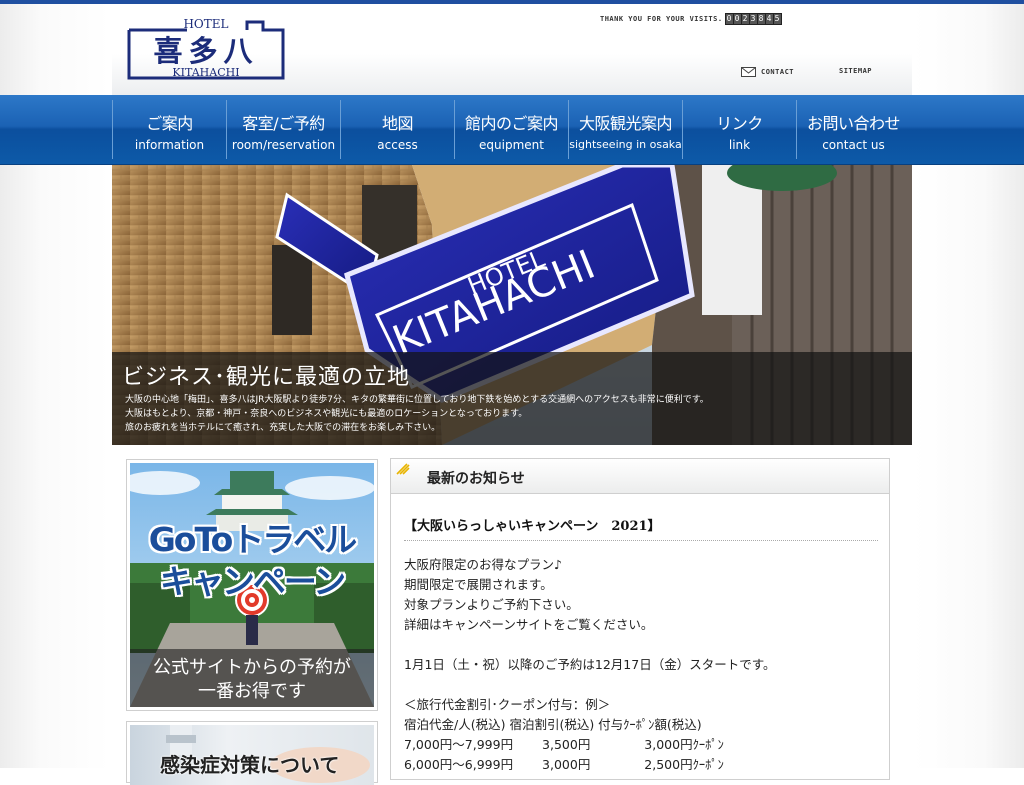 Image resolution: width=1024 pixels, height=785 pixels. What do you see at coordinates (739, 145) in the screenshot?
I see `nav-label-en: link` at bounding box center [739, 145].